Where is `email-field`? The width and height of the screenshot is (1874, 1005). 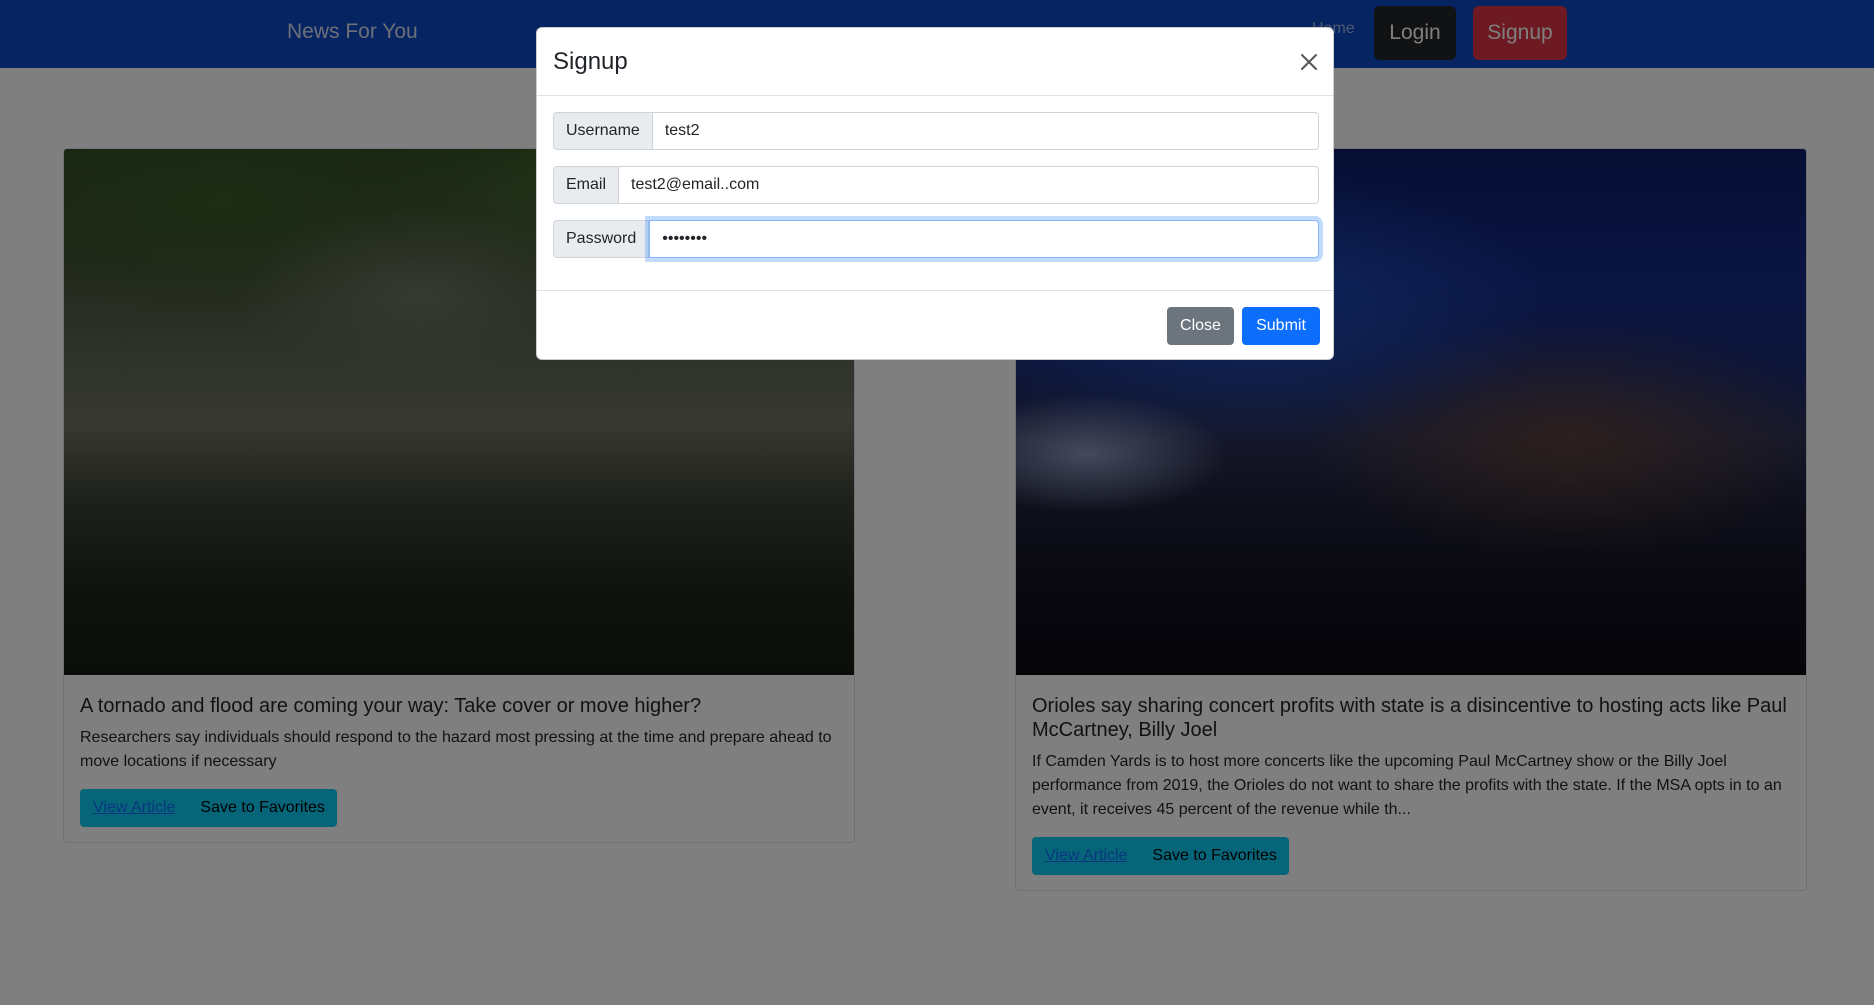 email-field is located at coordinates (969, 185).